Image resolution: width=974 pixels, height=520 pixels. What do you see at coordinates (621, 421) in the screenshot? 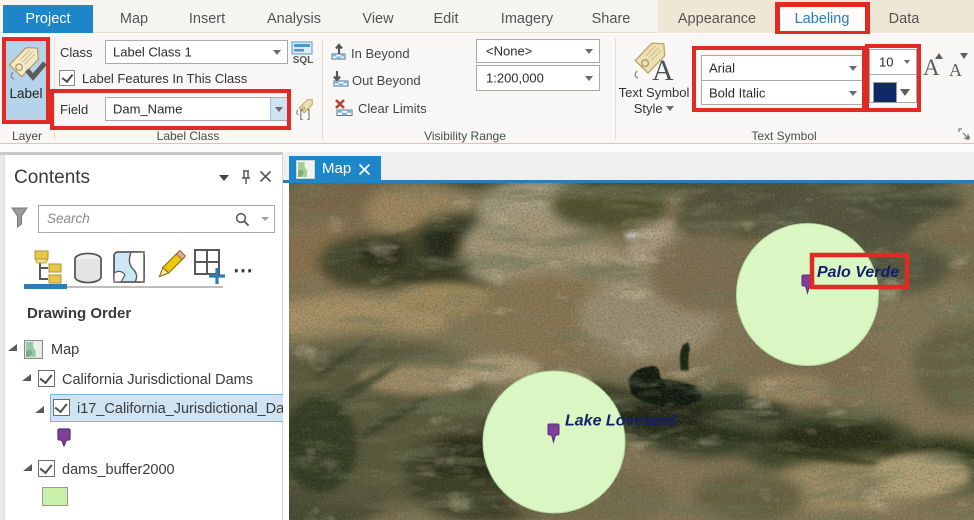
I see `svg-text: Lake Loveland` at bounding box center [621, 421].